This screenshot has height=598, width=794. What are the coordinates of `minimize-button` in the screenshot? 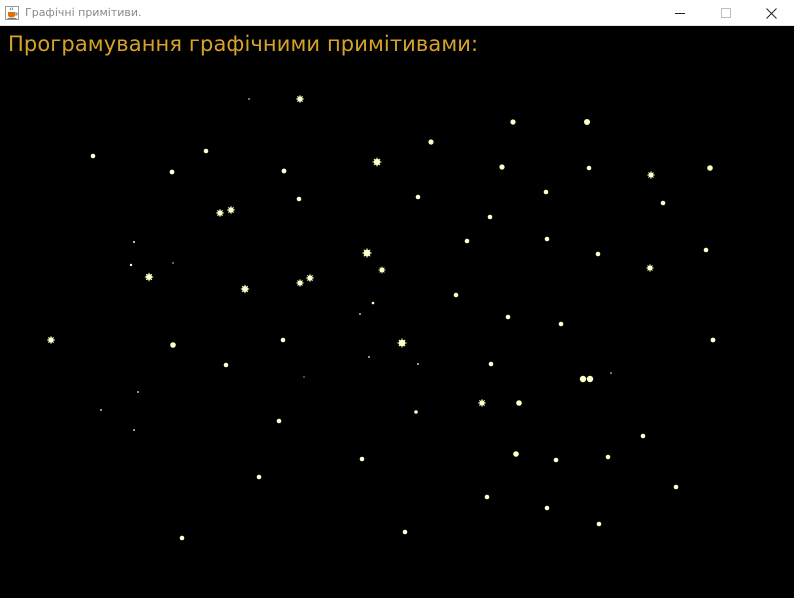 It's located at (680, 13).